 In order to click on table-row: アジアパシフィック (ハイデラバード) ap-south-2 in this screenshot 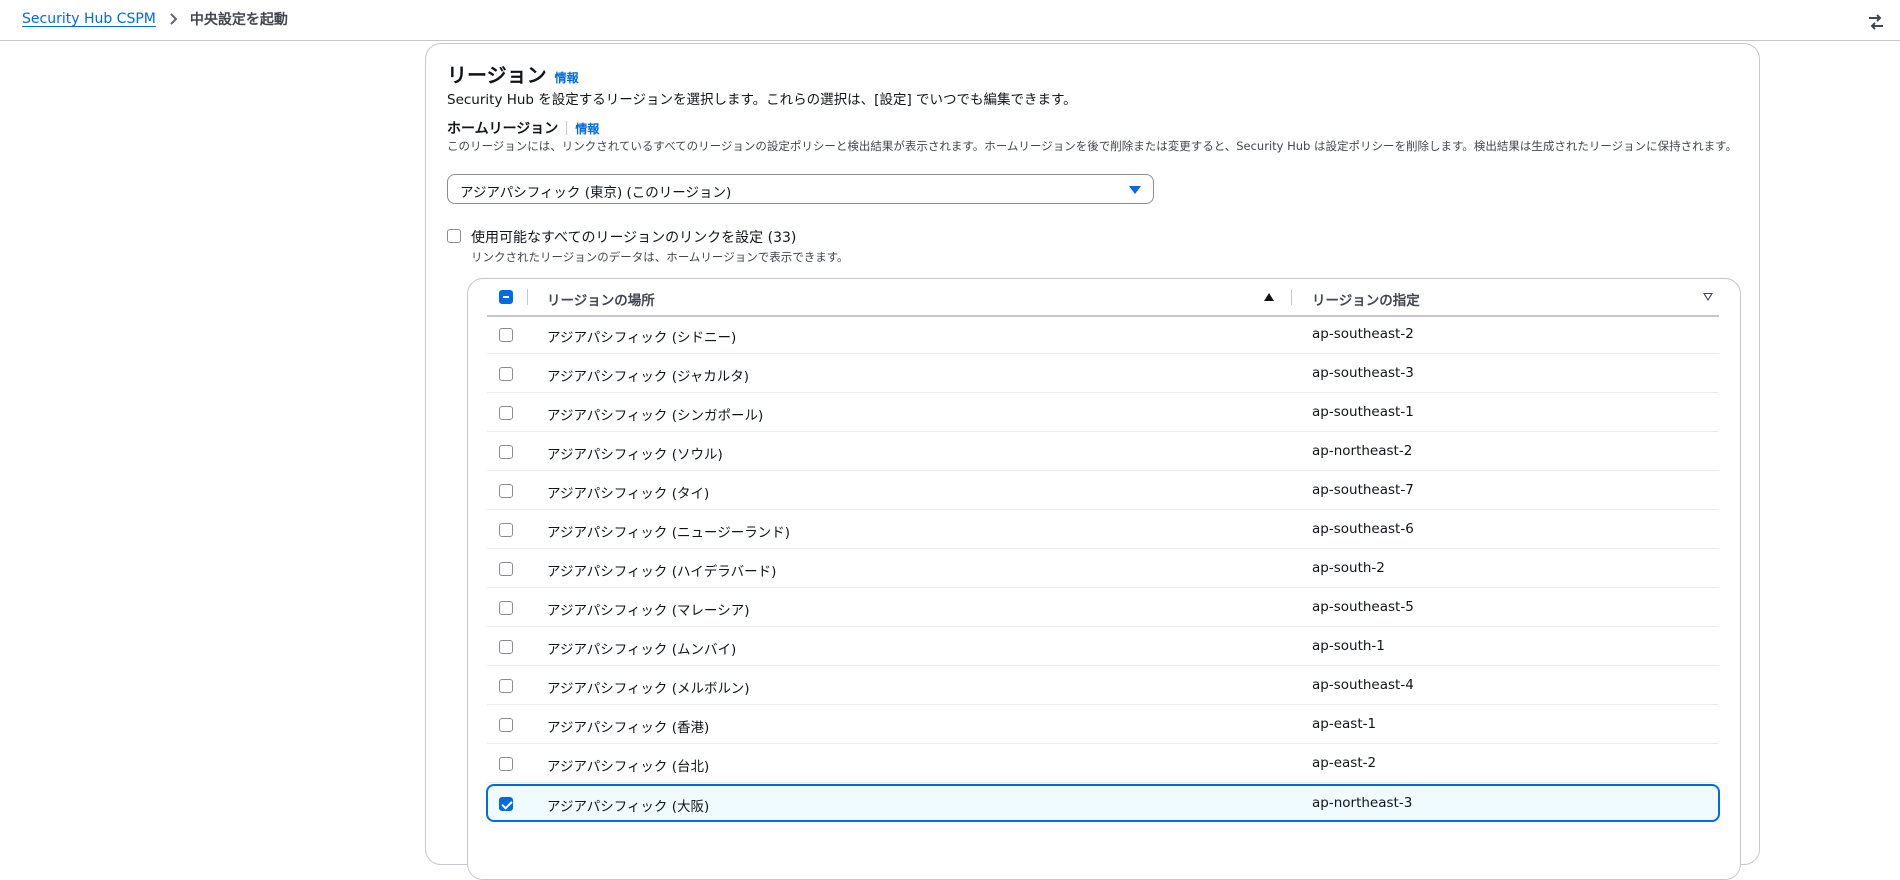, I will do `click(1103, 569)`.